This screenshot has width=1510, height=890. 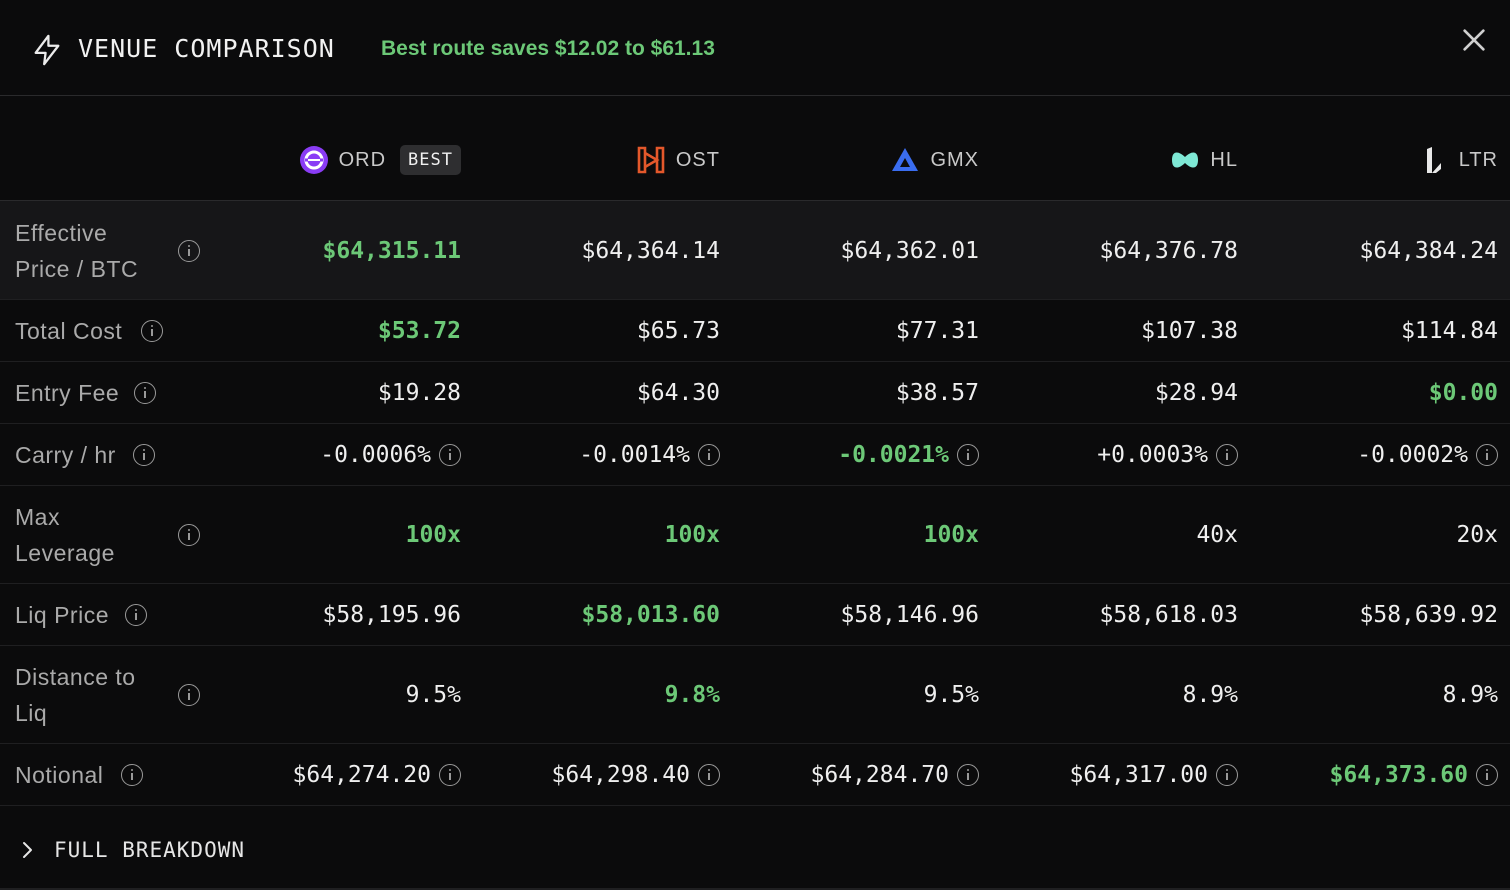 I want to click on cell-value: $65.73, so click(x=678, y=331).